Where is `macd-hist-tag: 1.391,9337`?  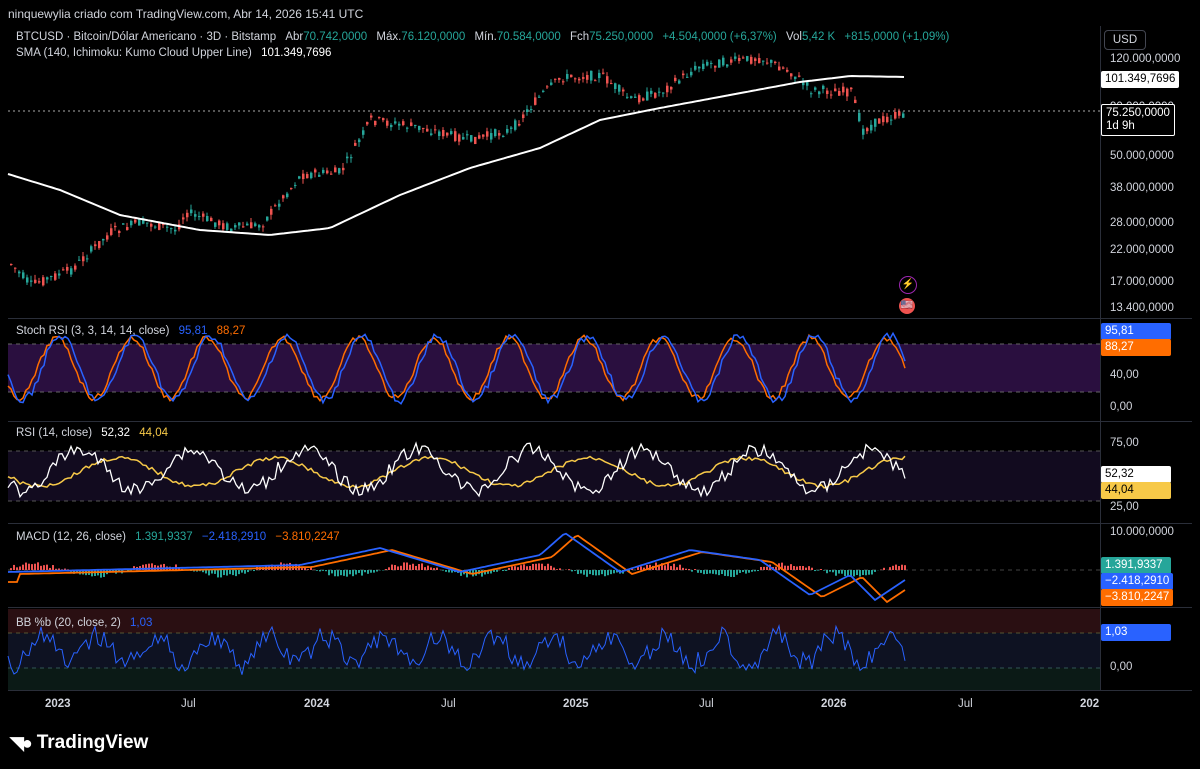
macd-hist-tag: 1.391,9337 is located at coordinates (1136, 565).